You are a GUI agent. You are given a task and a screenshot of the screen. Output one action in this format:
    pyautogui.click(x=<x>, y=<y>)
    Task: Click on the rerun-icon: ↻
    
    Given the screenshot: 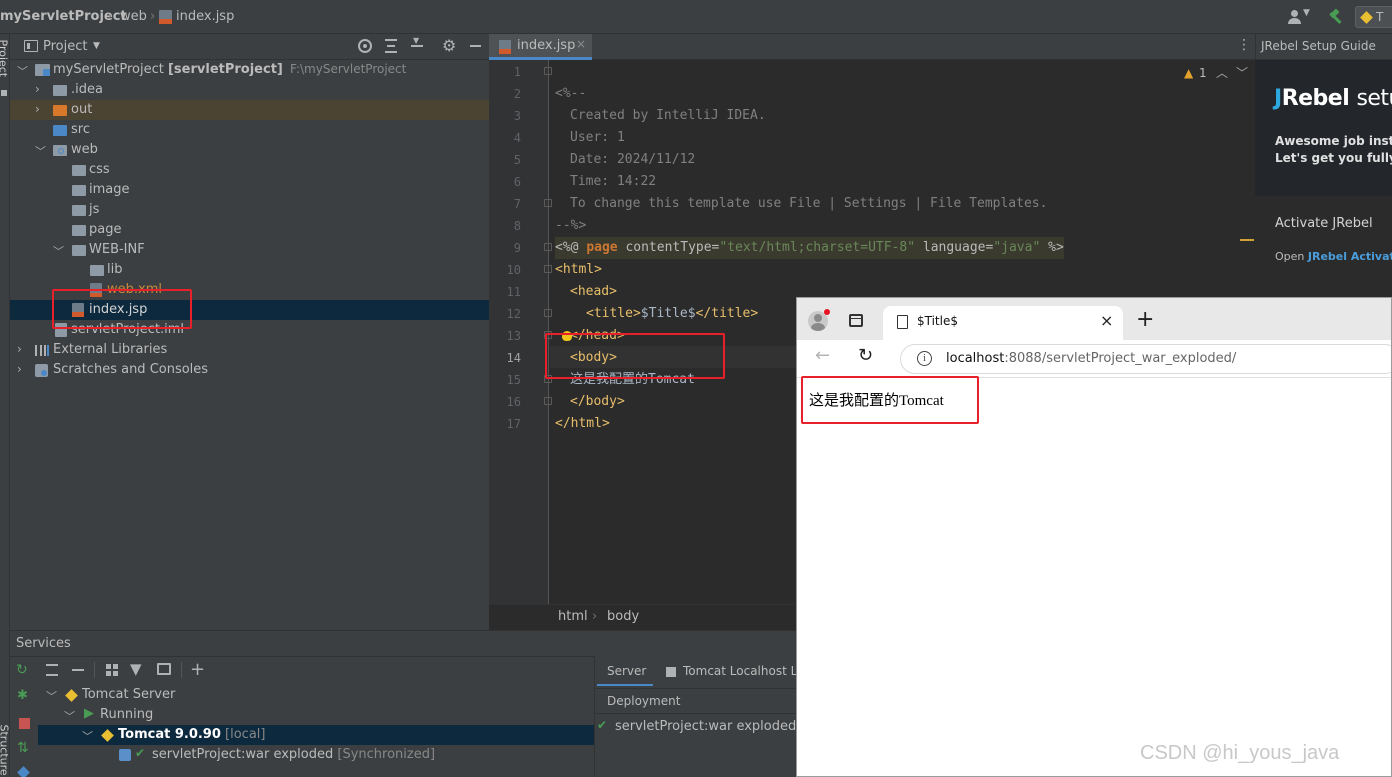 What is the action you would take?
    pyautogui.click(x=22, y=670)
    